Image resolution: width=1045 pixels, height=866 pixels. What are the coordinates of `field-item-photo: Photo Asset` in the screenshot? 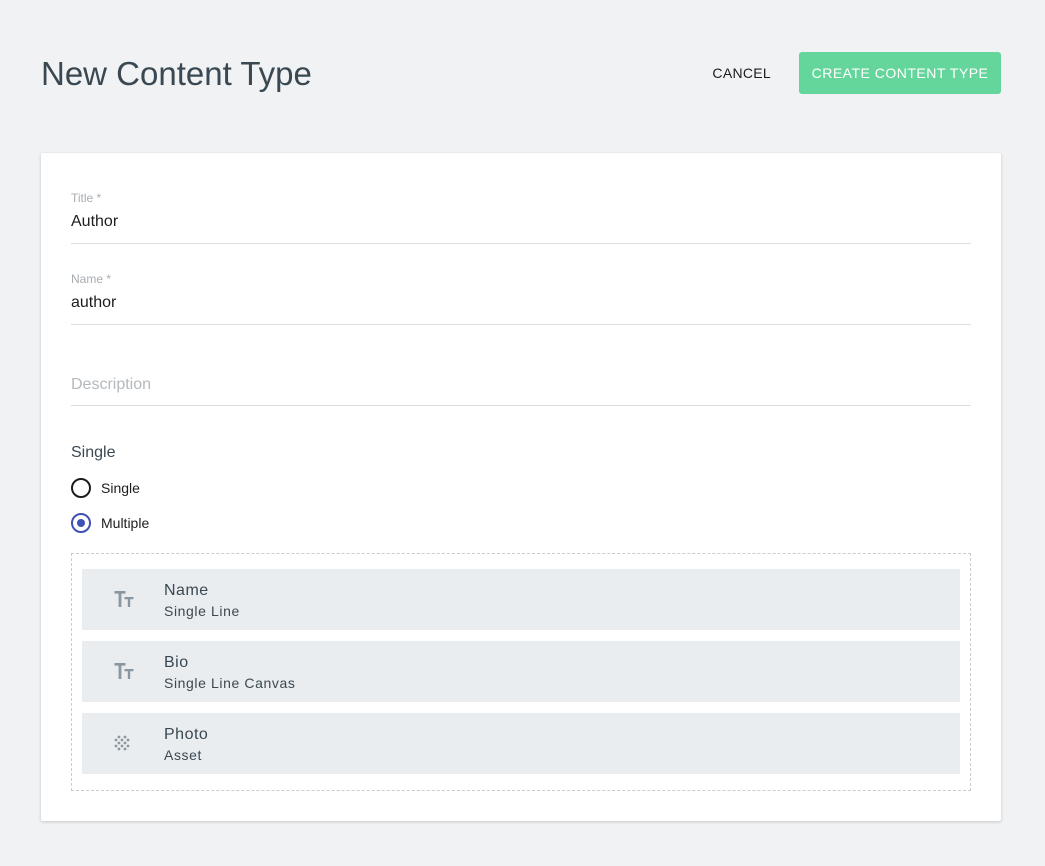 It's located at (521, 743).